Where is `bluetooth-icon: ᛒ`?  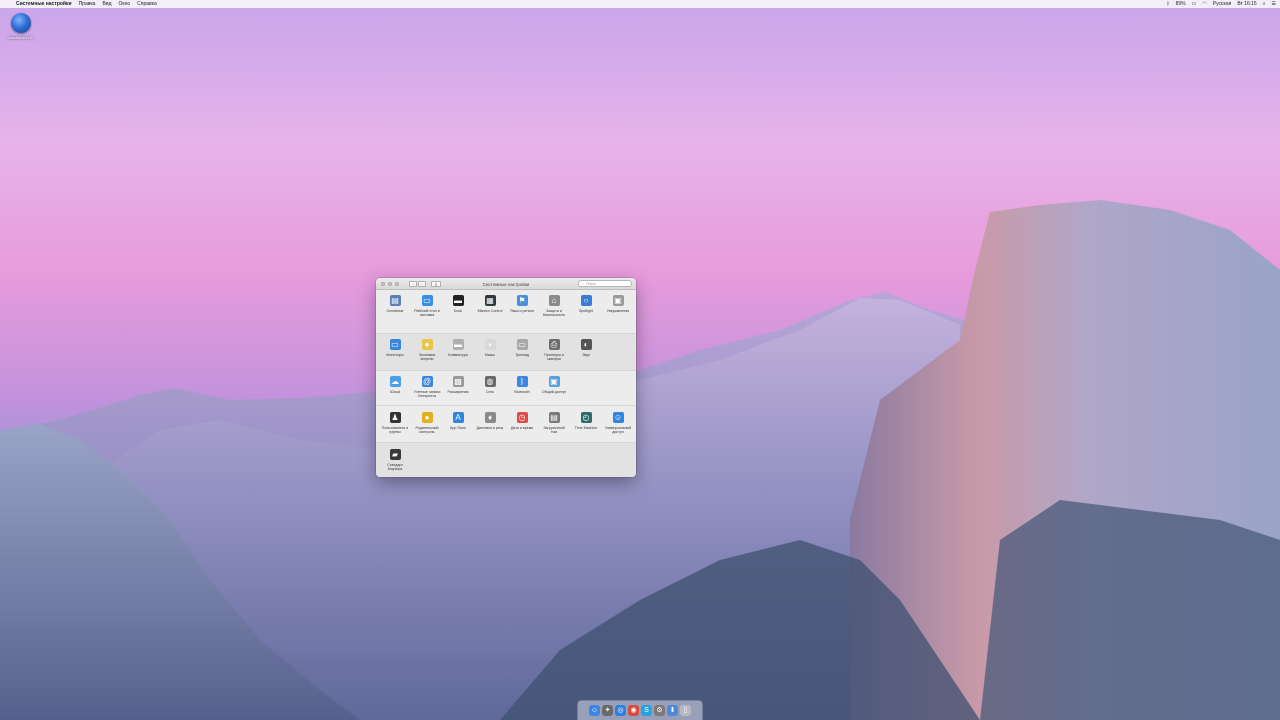
bluetooth-icon: ᛒ is located at coordinates (522, 381).